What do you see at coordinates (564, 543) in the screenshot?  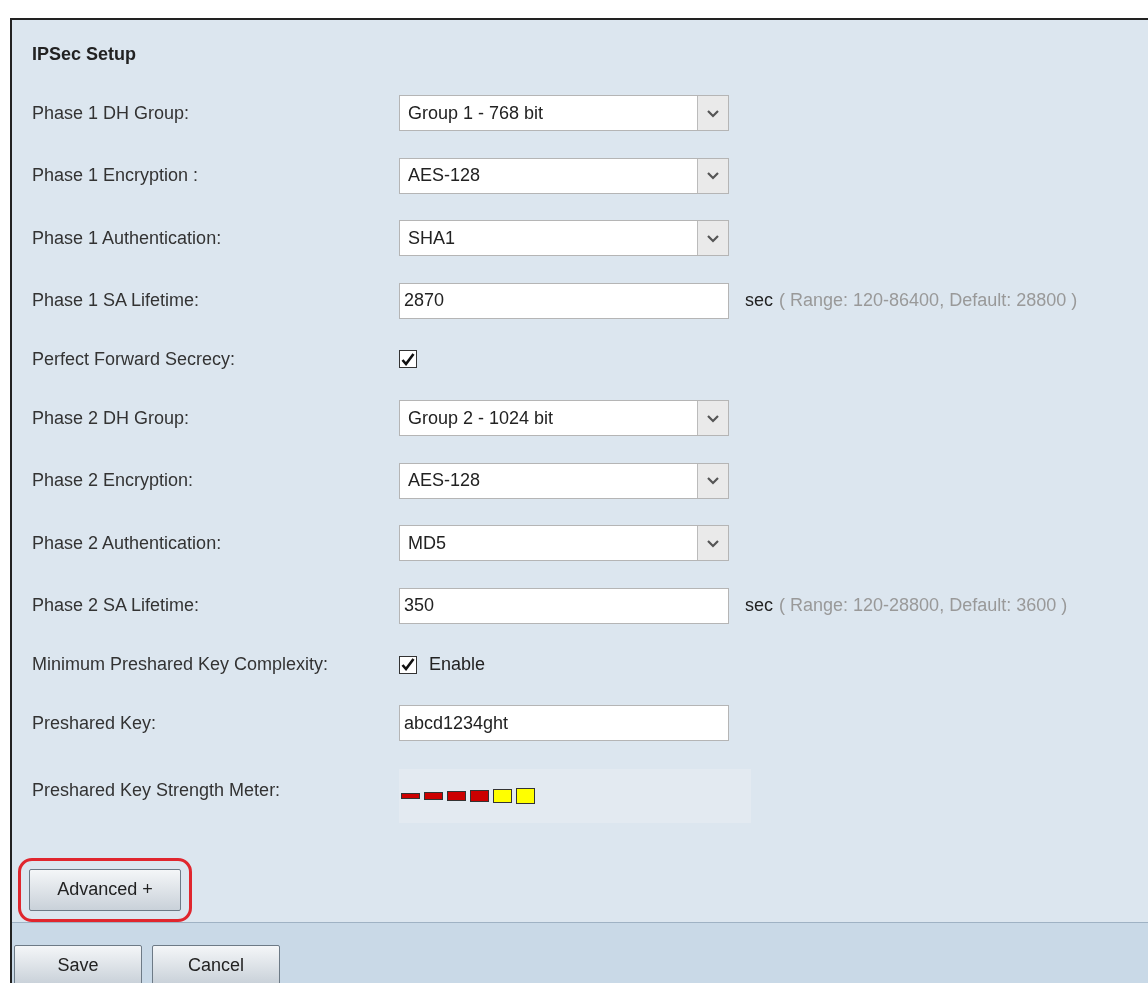 I see `dropdown: MD5` at bounding box center [564, 543].